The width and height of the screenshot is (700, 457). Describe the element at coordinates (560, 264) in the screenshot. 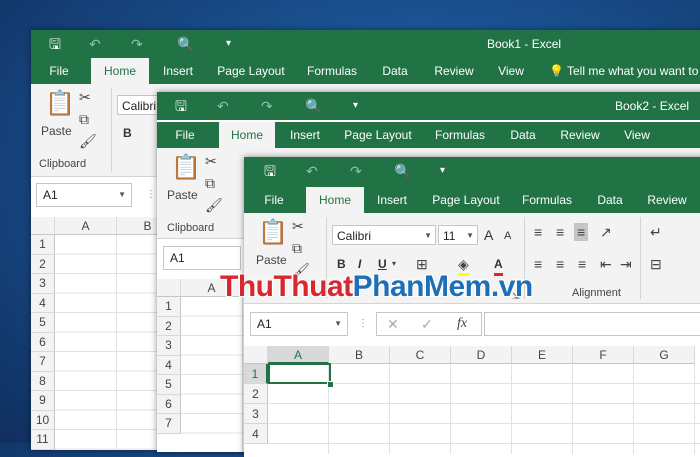

I see `align-center-icon: ≡` at that location.